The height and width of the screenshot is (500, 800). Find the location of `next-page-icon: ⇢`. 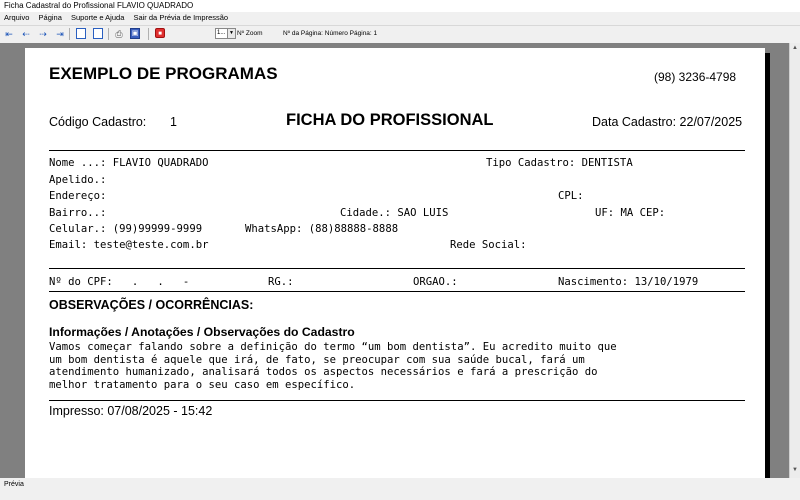

next-page-icon: ⇢ is located at coordinates (43, 34).